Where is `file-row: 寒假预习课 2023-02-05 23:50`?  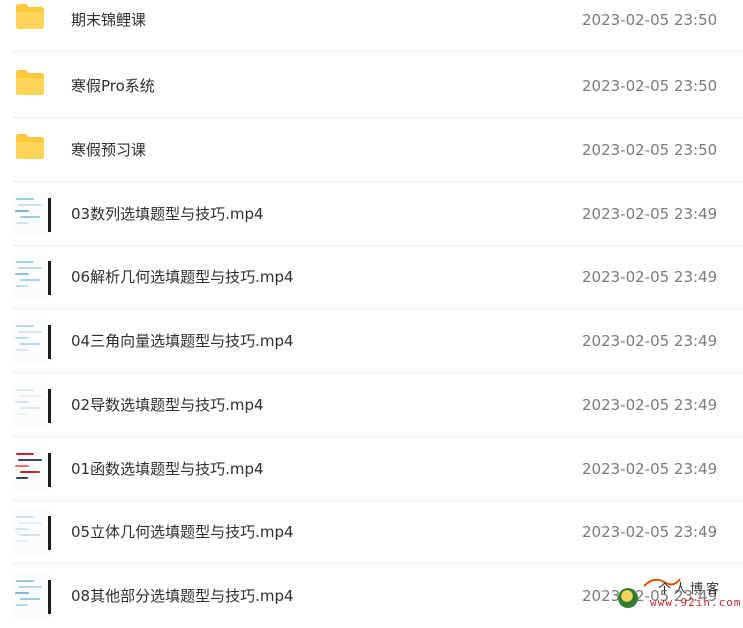 file-row: 寒假预习课 2023-02-05 23:50 is located at coordinates (371, 150).